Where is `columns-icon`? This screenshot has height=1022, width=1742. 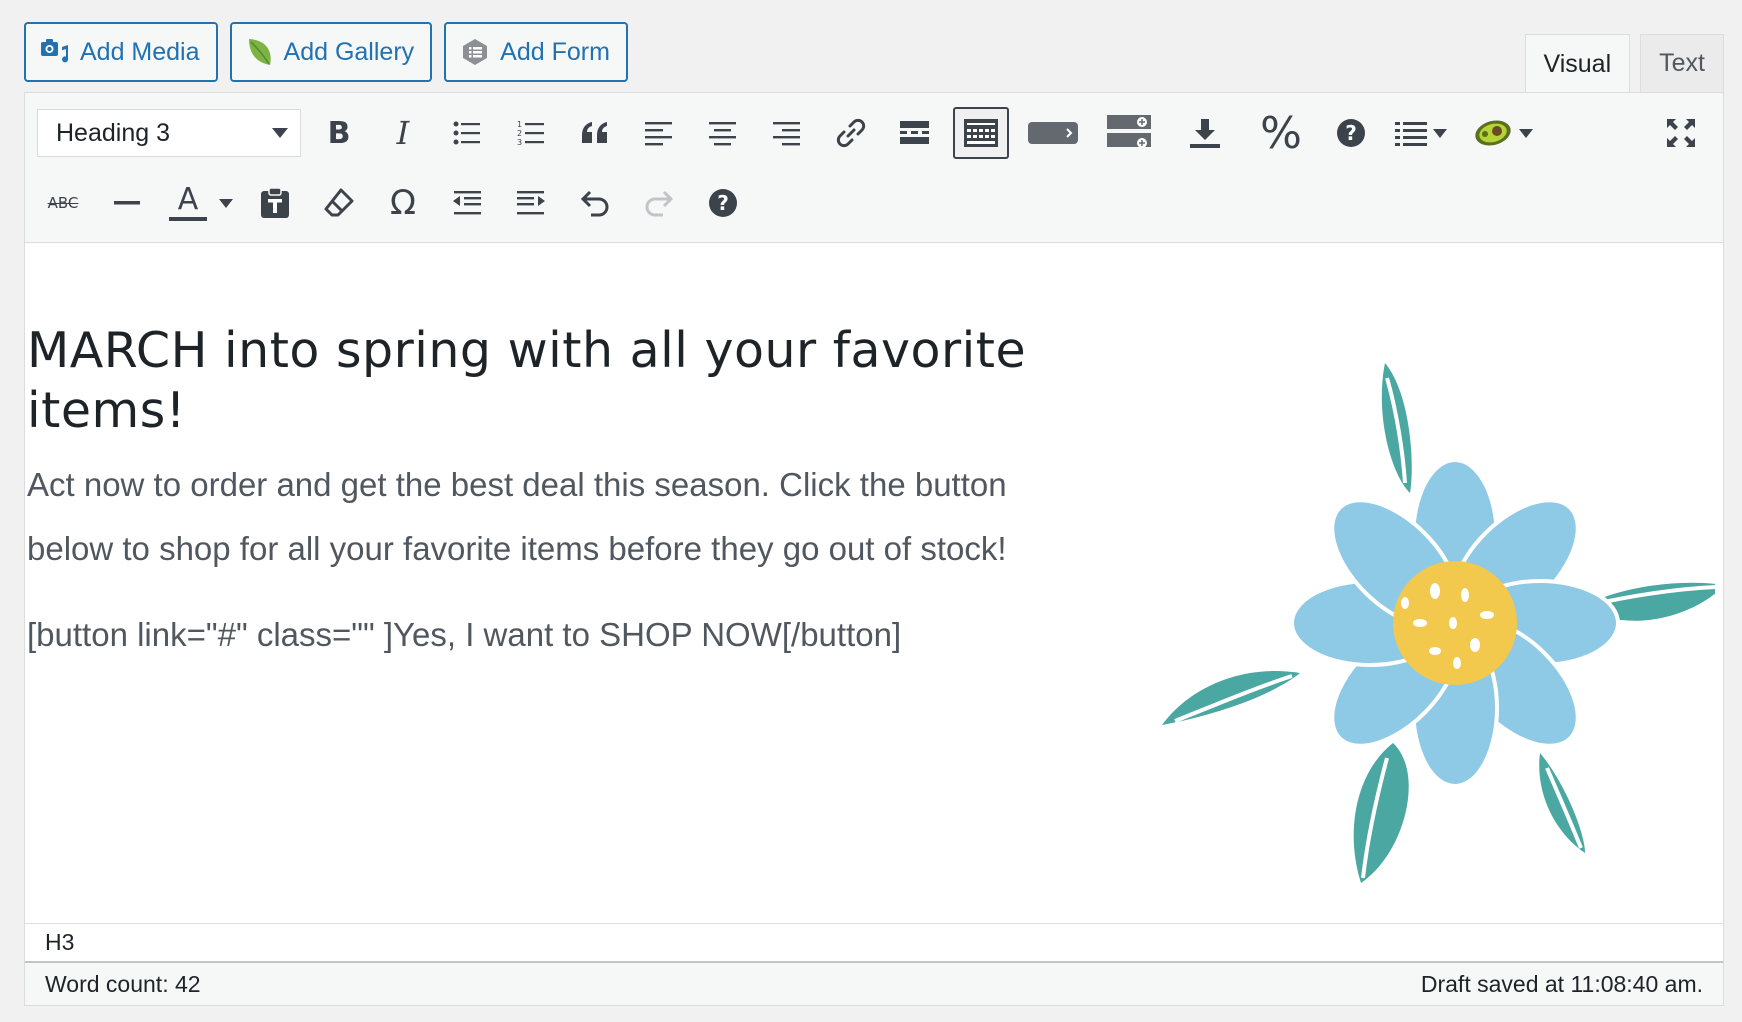
columns-icon is located at coordinates (1411, 134).